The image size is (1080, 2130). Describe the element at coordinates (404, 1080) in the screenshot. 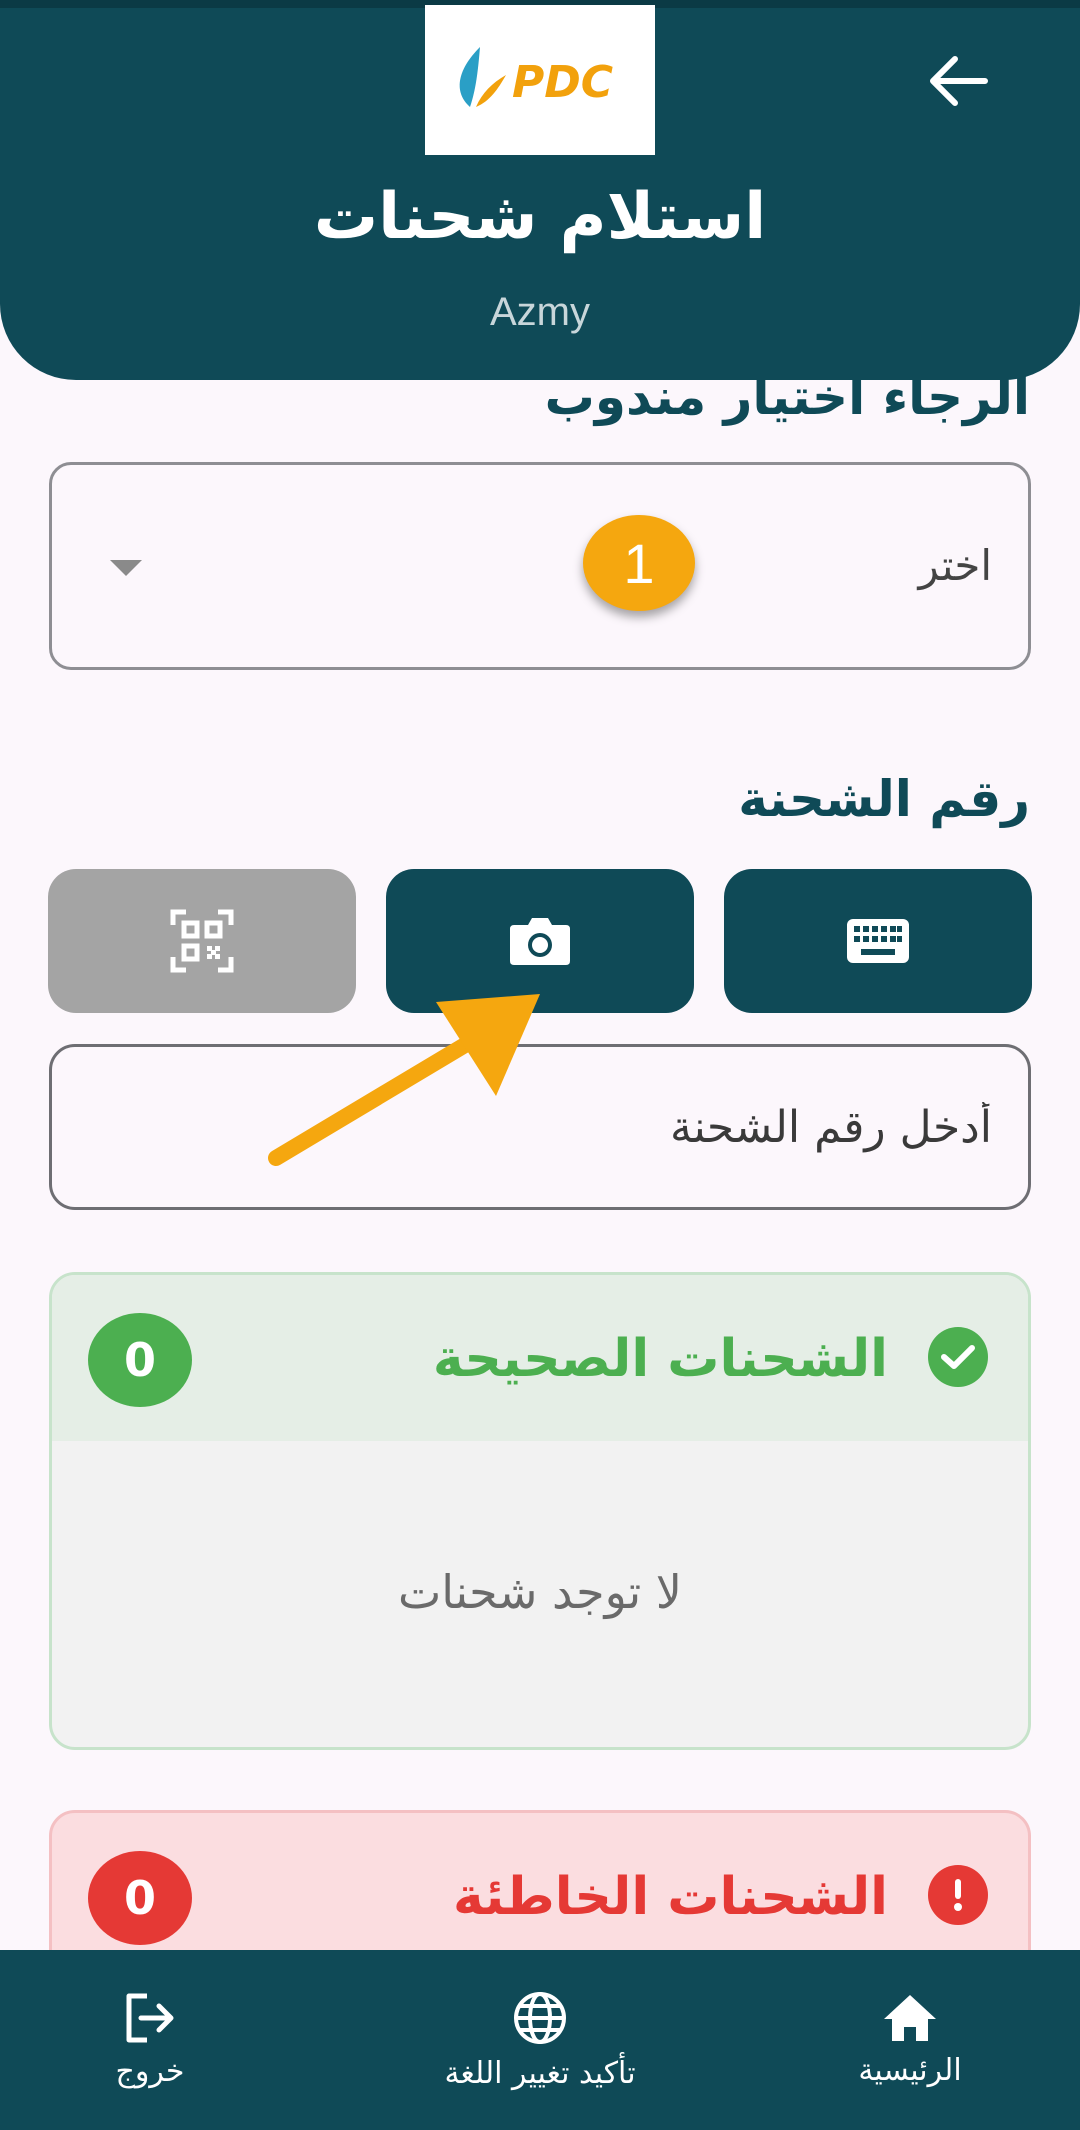

I see `pointer-arrow-annotation` at that location.